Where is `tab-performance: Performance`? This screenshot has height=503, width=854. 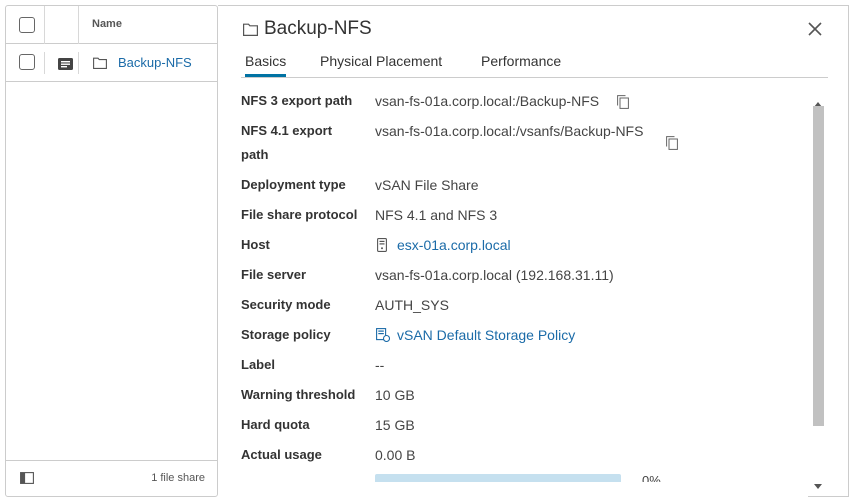
tab-performance: Performance is located at coordinates (521, 63).